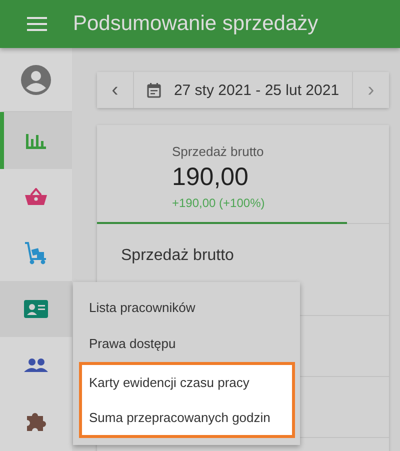  Describe the element at coordinates (243, 90) in the screenshot. I see `date-range-button: 27 sty 2021 - 25 lut 2021` at that location.